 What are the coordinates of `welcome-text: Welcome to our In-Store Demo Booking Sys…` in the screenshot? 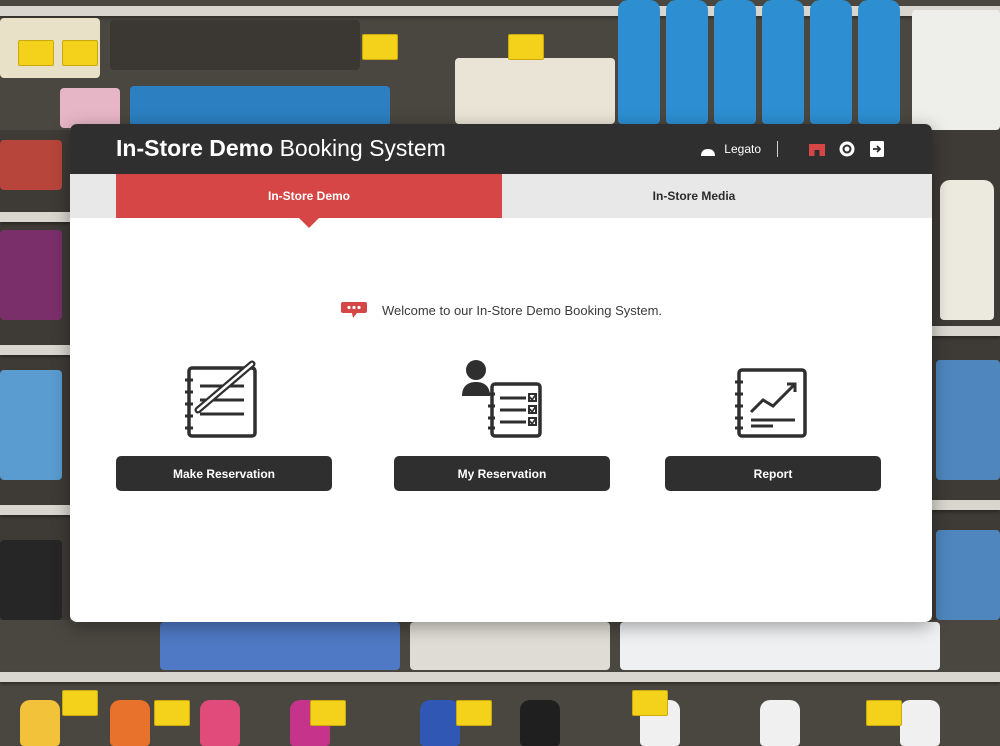 It's located at (522, 310).